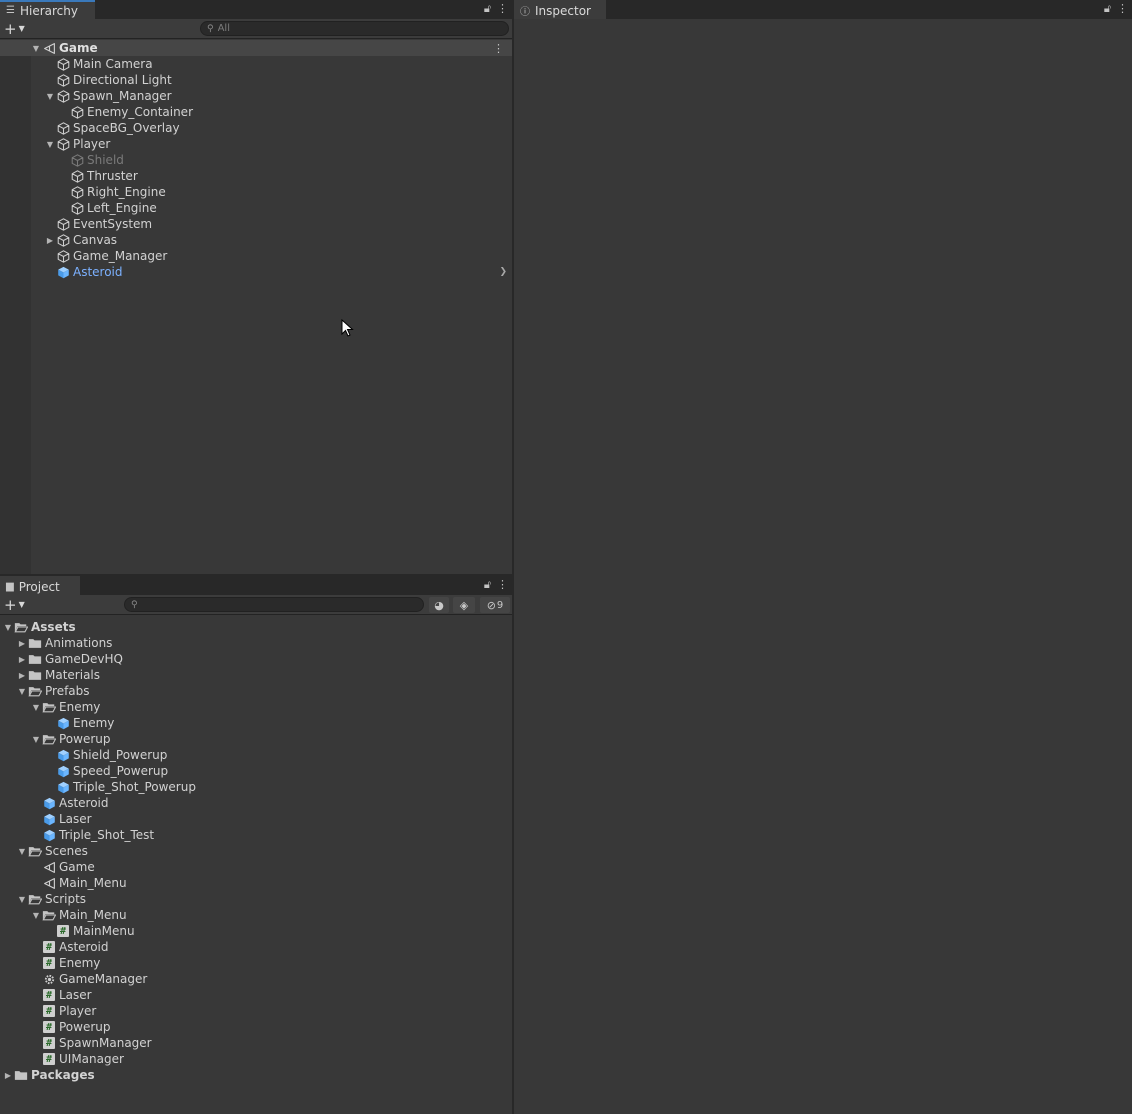  I want to click on hierarchy-item: SpaceBG_Overlay, so click(256, 128).